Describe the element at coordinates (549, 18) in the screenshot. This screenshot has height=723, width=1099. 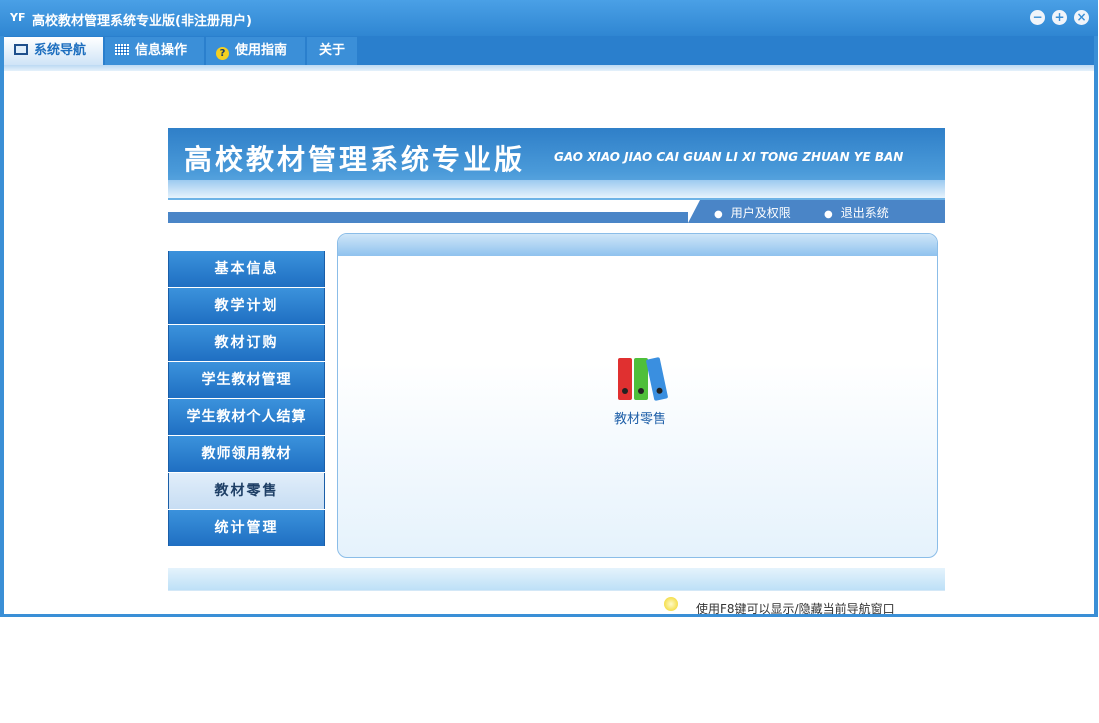
I see `title-bar: YF 高校教材管理系统专业版(非注册用户) − + ×` at that location.